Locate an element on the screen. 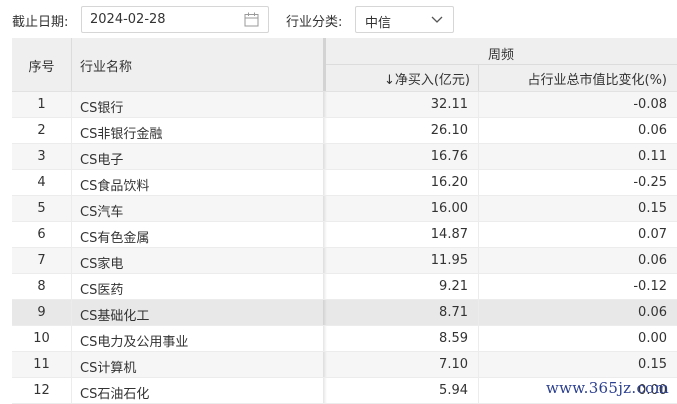 This screenshot has width=677, height=404. row-industry-name: CS有色金属 is located at coordinates (115, 238).